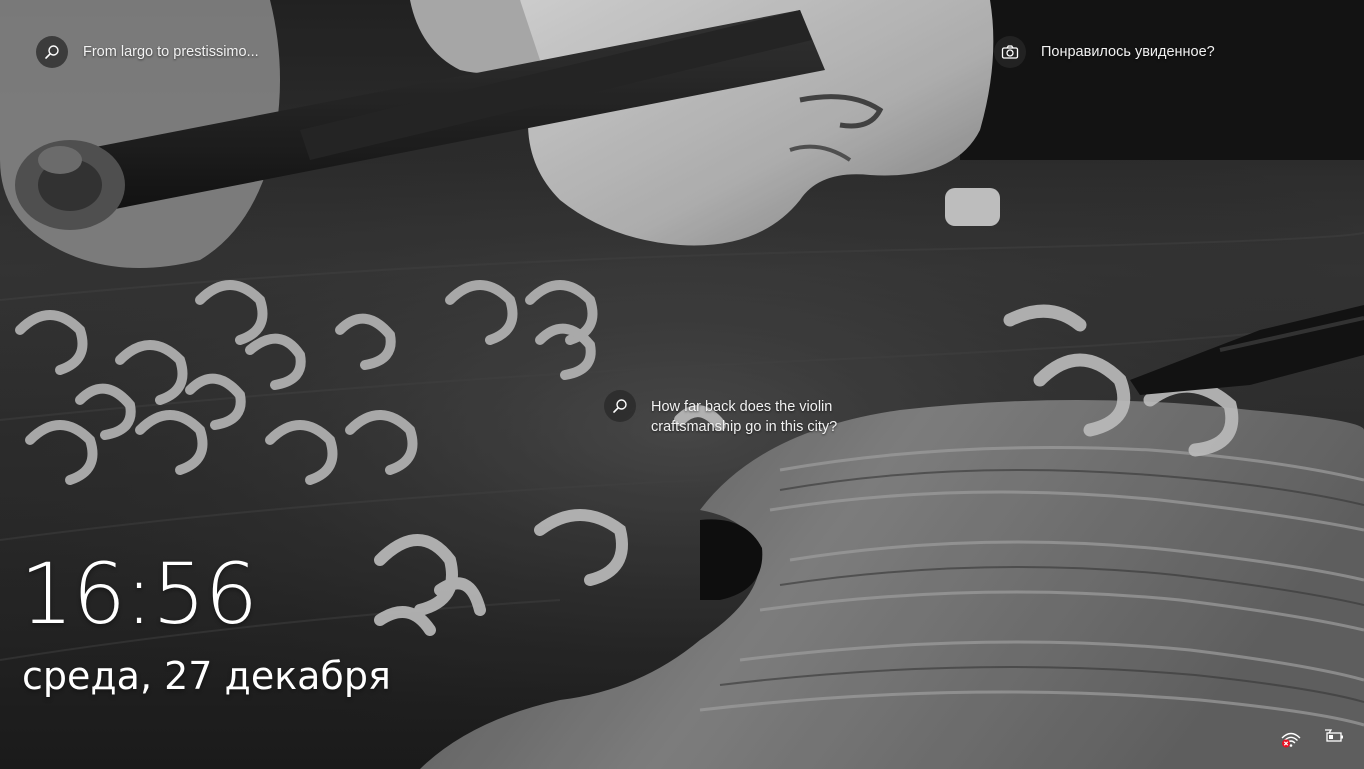 The height and width of the screenshot is (769, 1364). What do you see at coordinates (1334, 737) in the screenshot?
I see `battery-charging-icon` at bounding box center [1334, 737].